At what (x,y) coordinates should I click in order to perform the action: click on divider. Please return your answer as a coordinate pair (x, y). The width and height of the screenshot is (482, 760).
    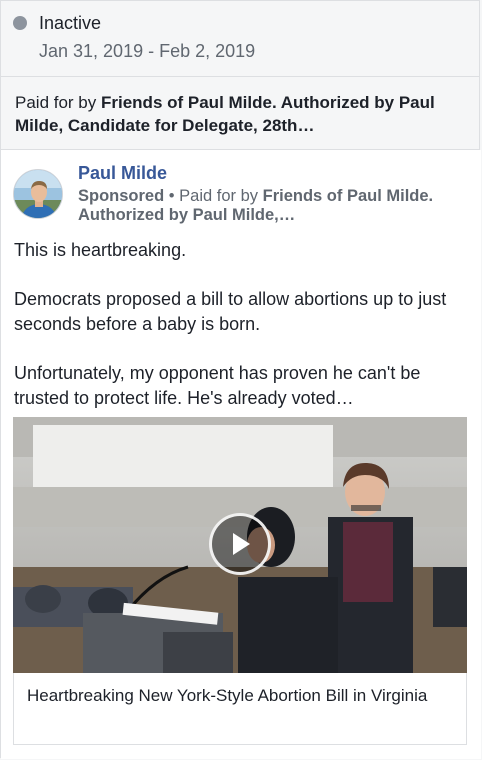
    Looking at the image, I should click on (240, 76).